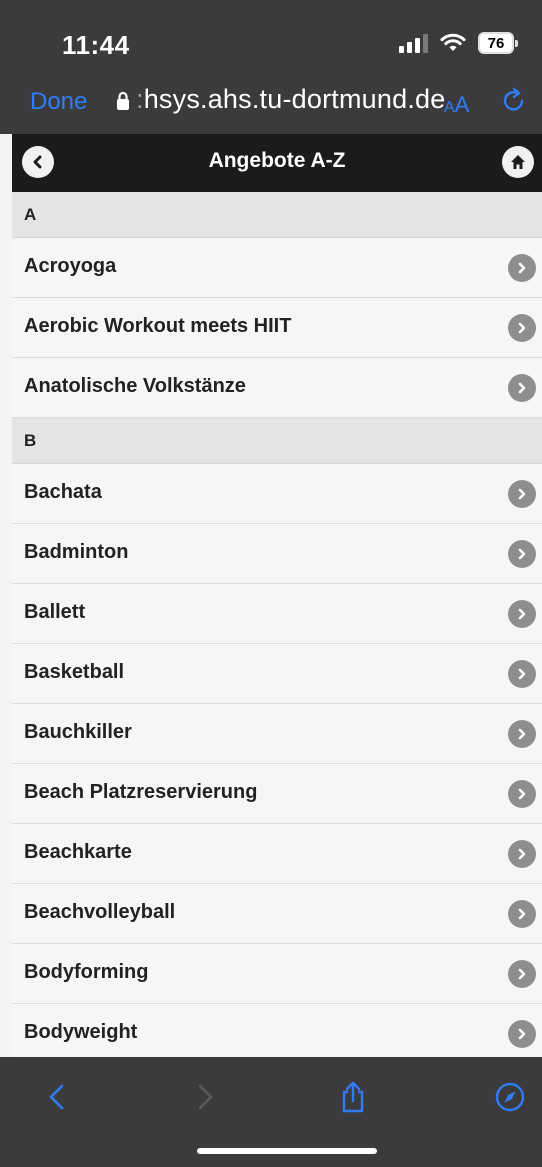 The height and width of the screenshot is (1167, 542). I want to click on cellular-signal-icon, so click(413, 43).